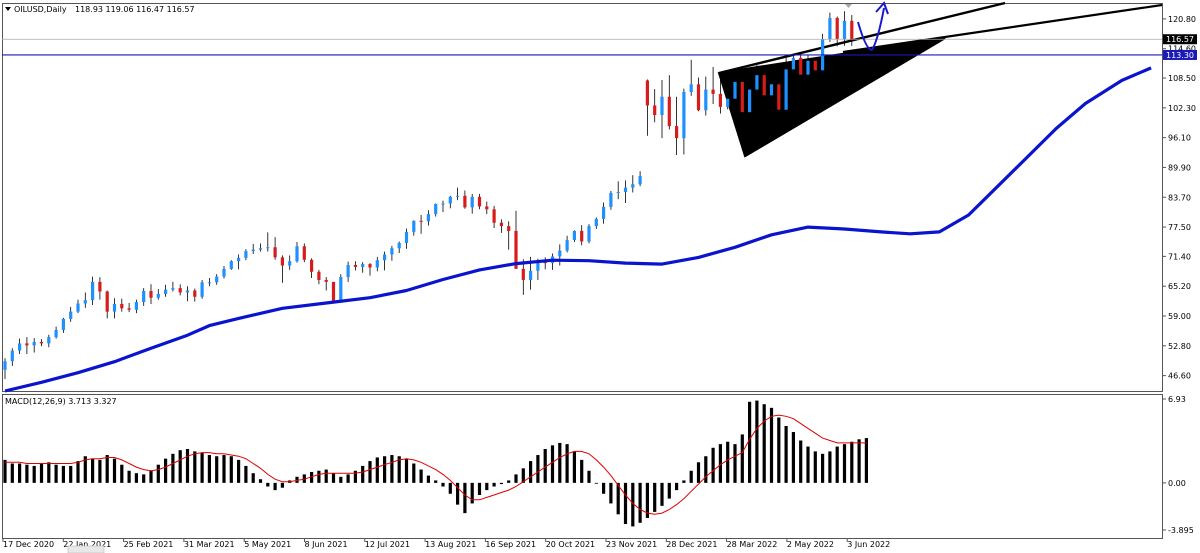 The height and width of the screenshot is (553, 1200). Describe the element at coordinates (1182, 108) in the screenshot. I see `price-tick-label: 102.30` at that location.